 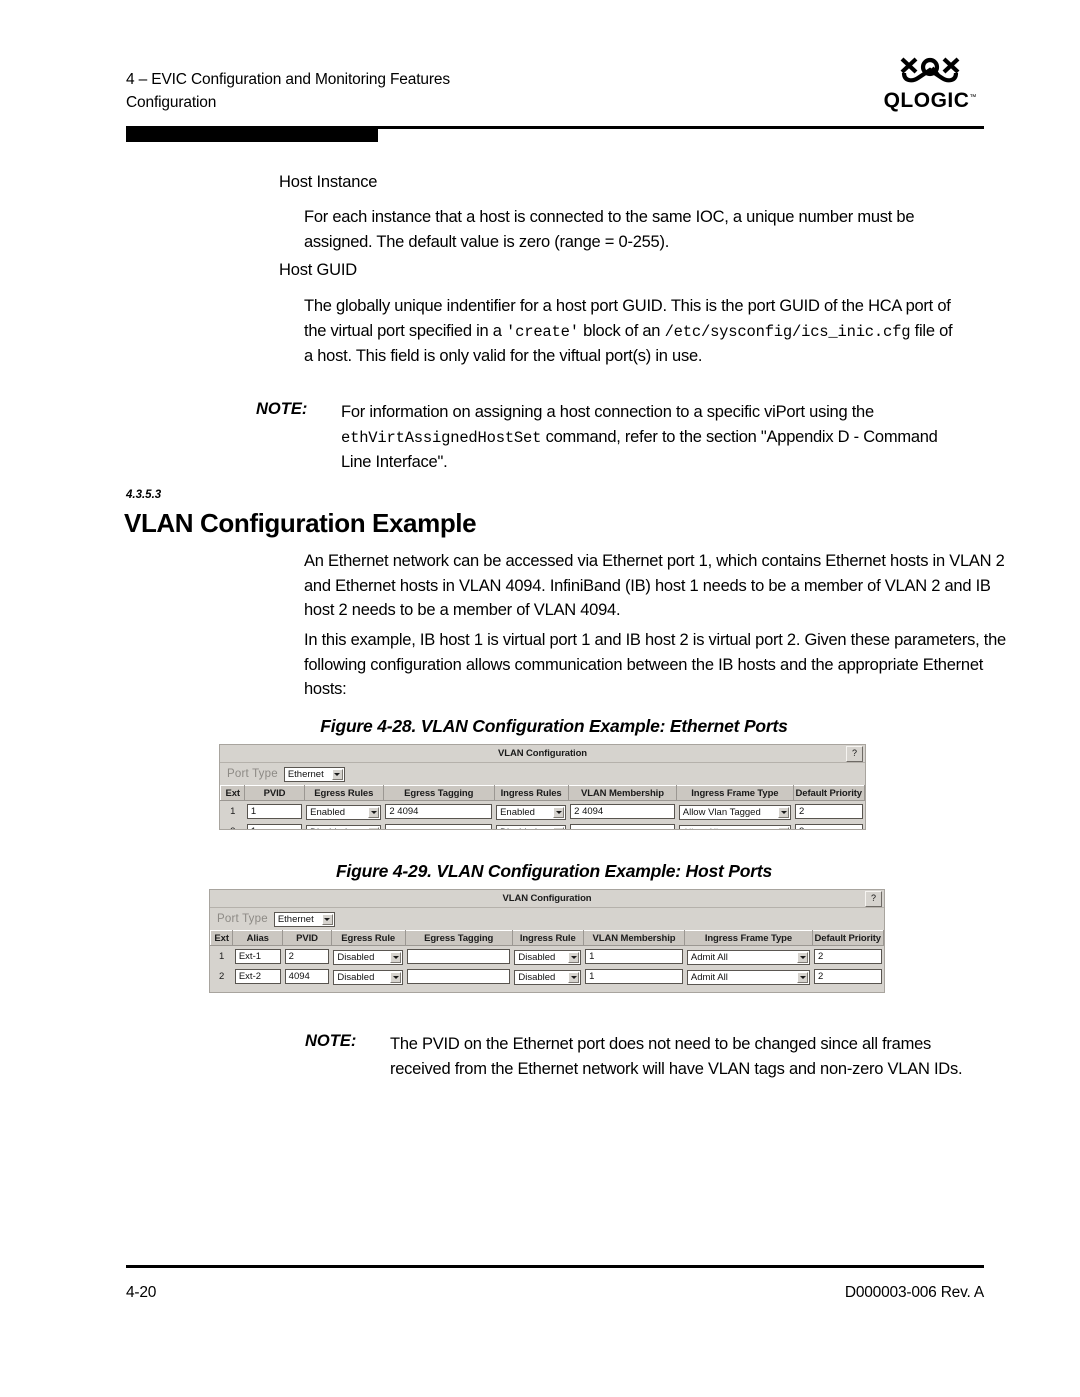 I want to click on page-title: VLAN Configuration Example, so click(x=300, y=523).